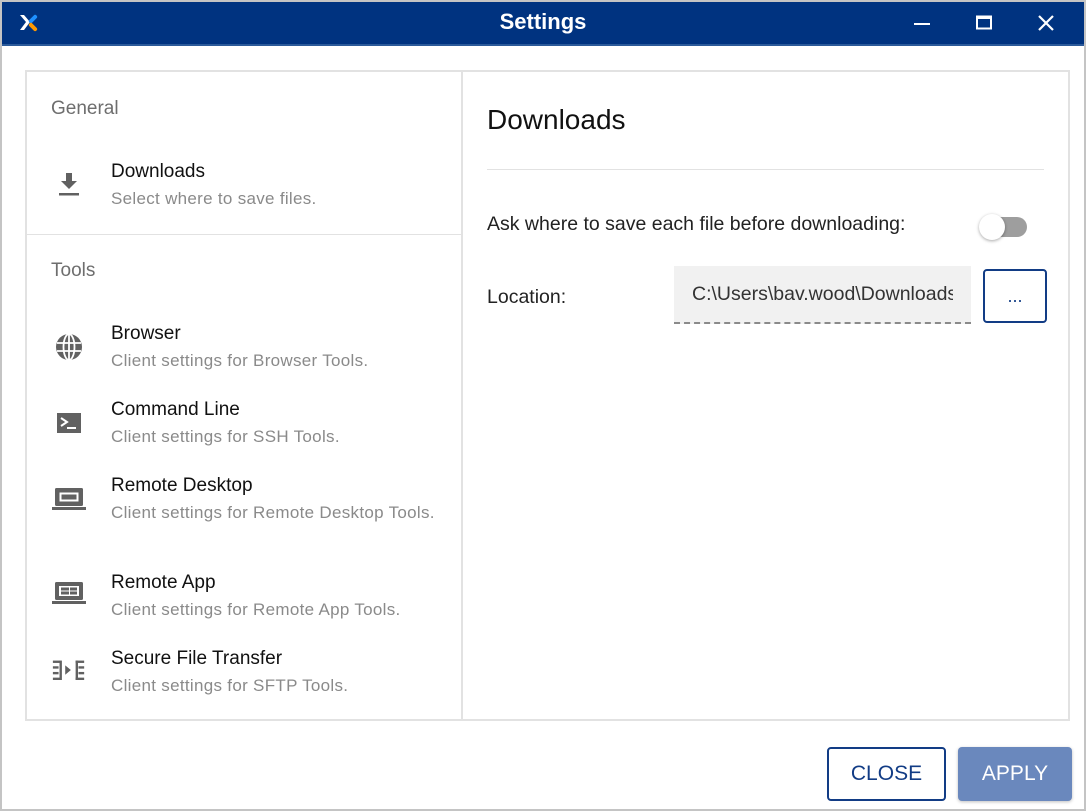  What do you see at coordinates (527, 297) in the screenshot?
I see `location-label: Location:` at bounding box center [527, 297].